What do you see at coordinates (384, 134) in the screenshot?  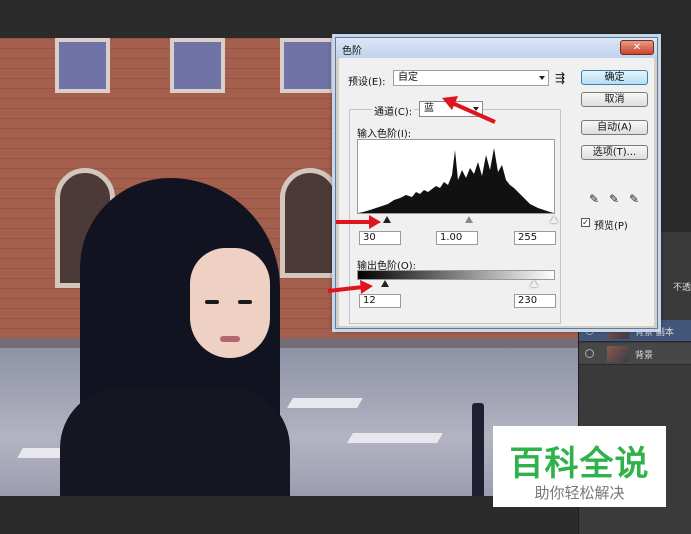 I see `input-levels-label: 输入色阶(I):` at bounding box center [384, 134].